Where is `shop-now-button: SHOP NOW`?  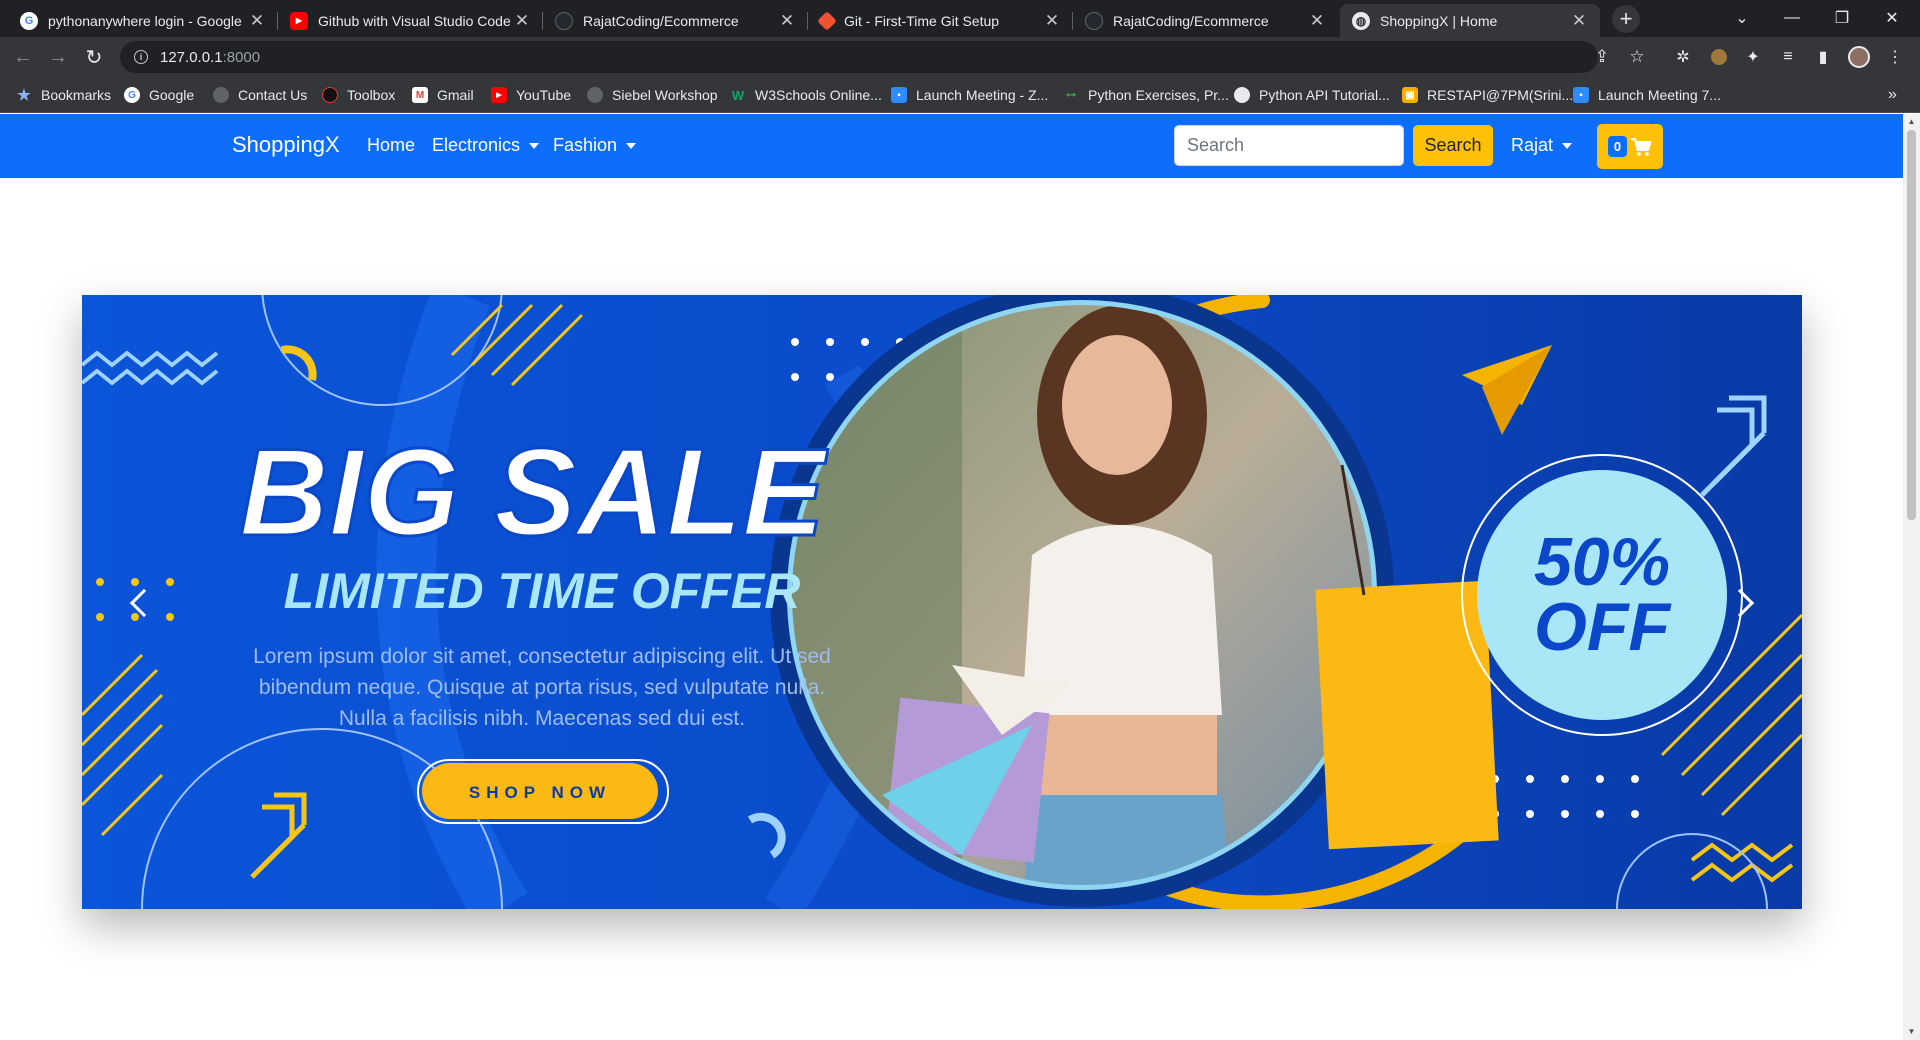
shop-now-button: SHOP NOW is located at coordinates (540, 792).